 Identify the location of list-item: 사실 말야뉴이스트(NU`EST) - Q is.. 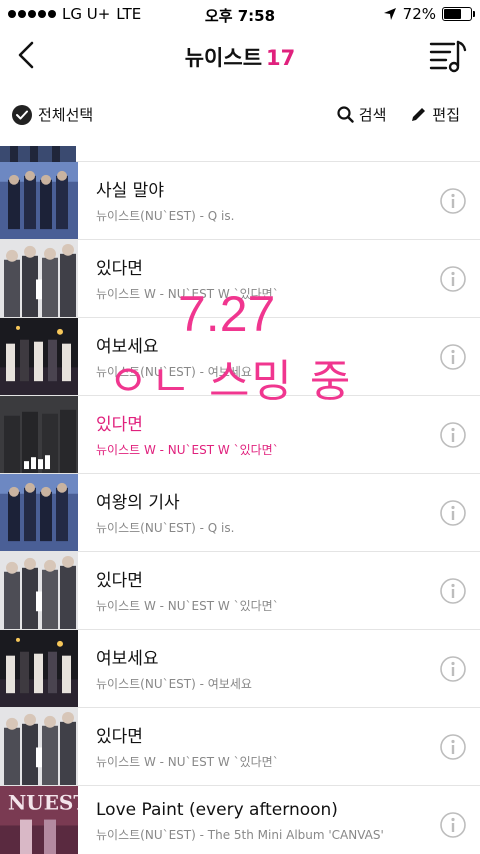
(240, 201).